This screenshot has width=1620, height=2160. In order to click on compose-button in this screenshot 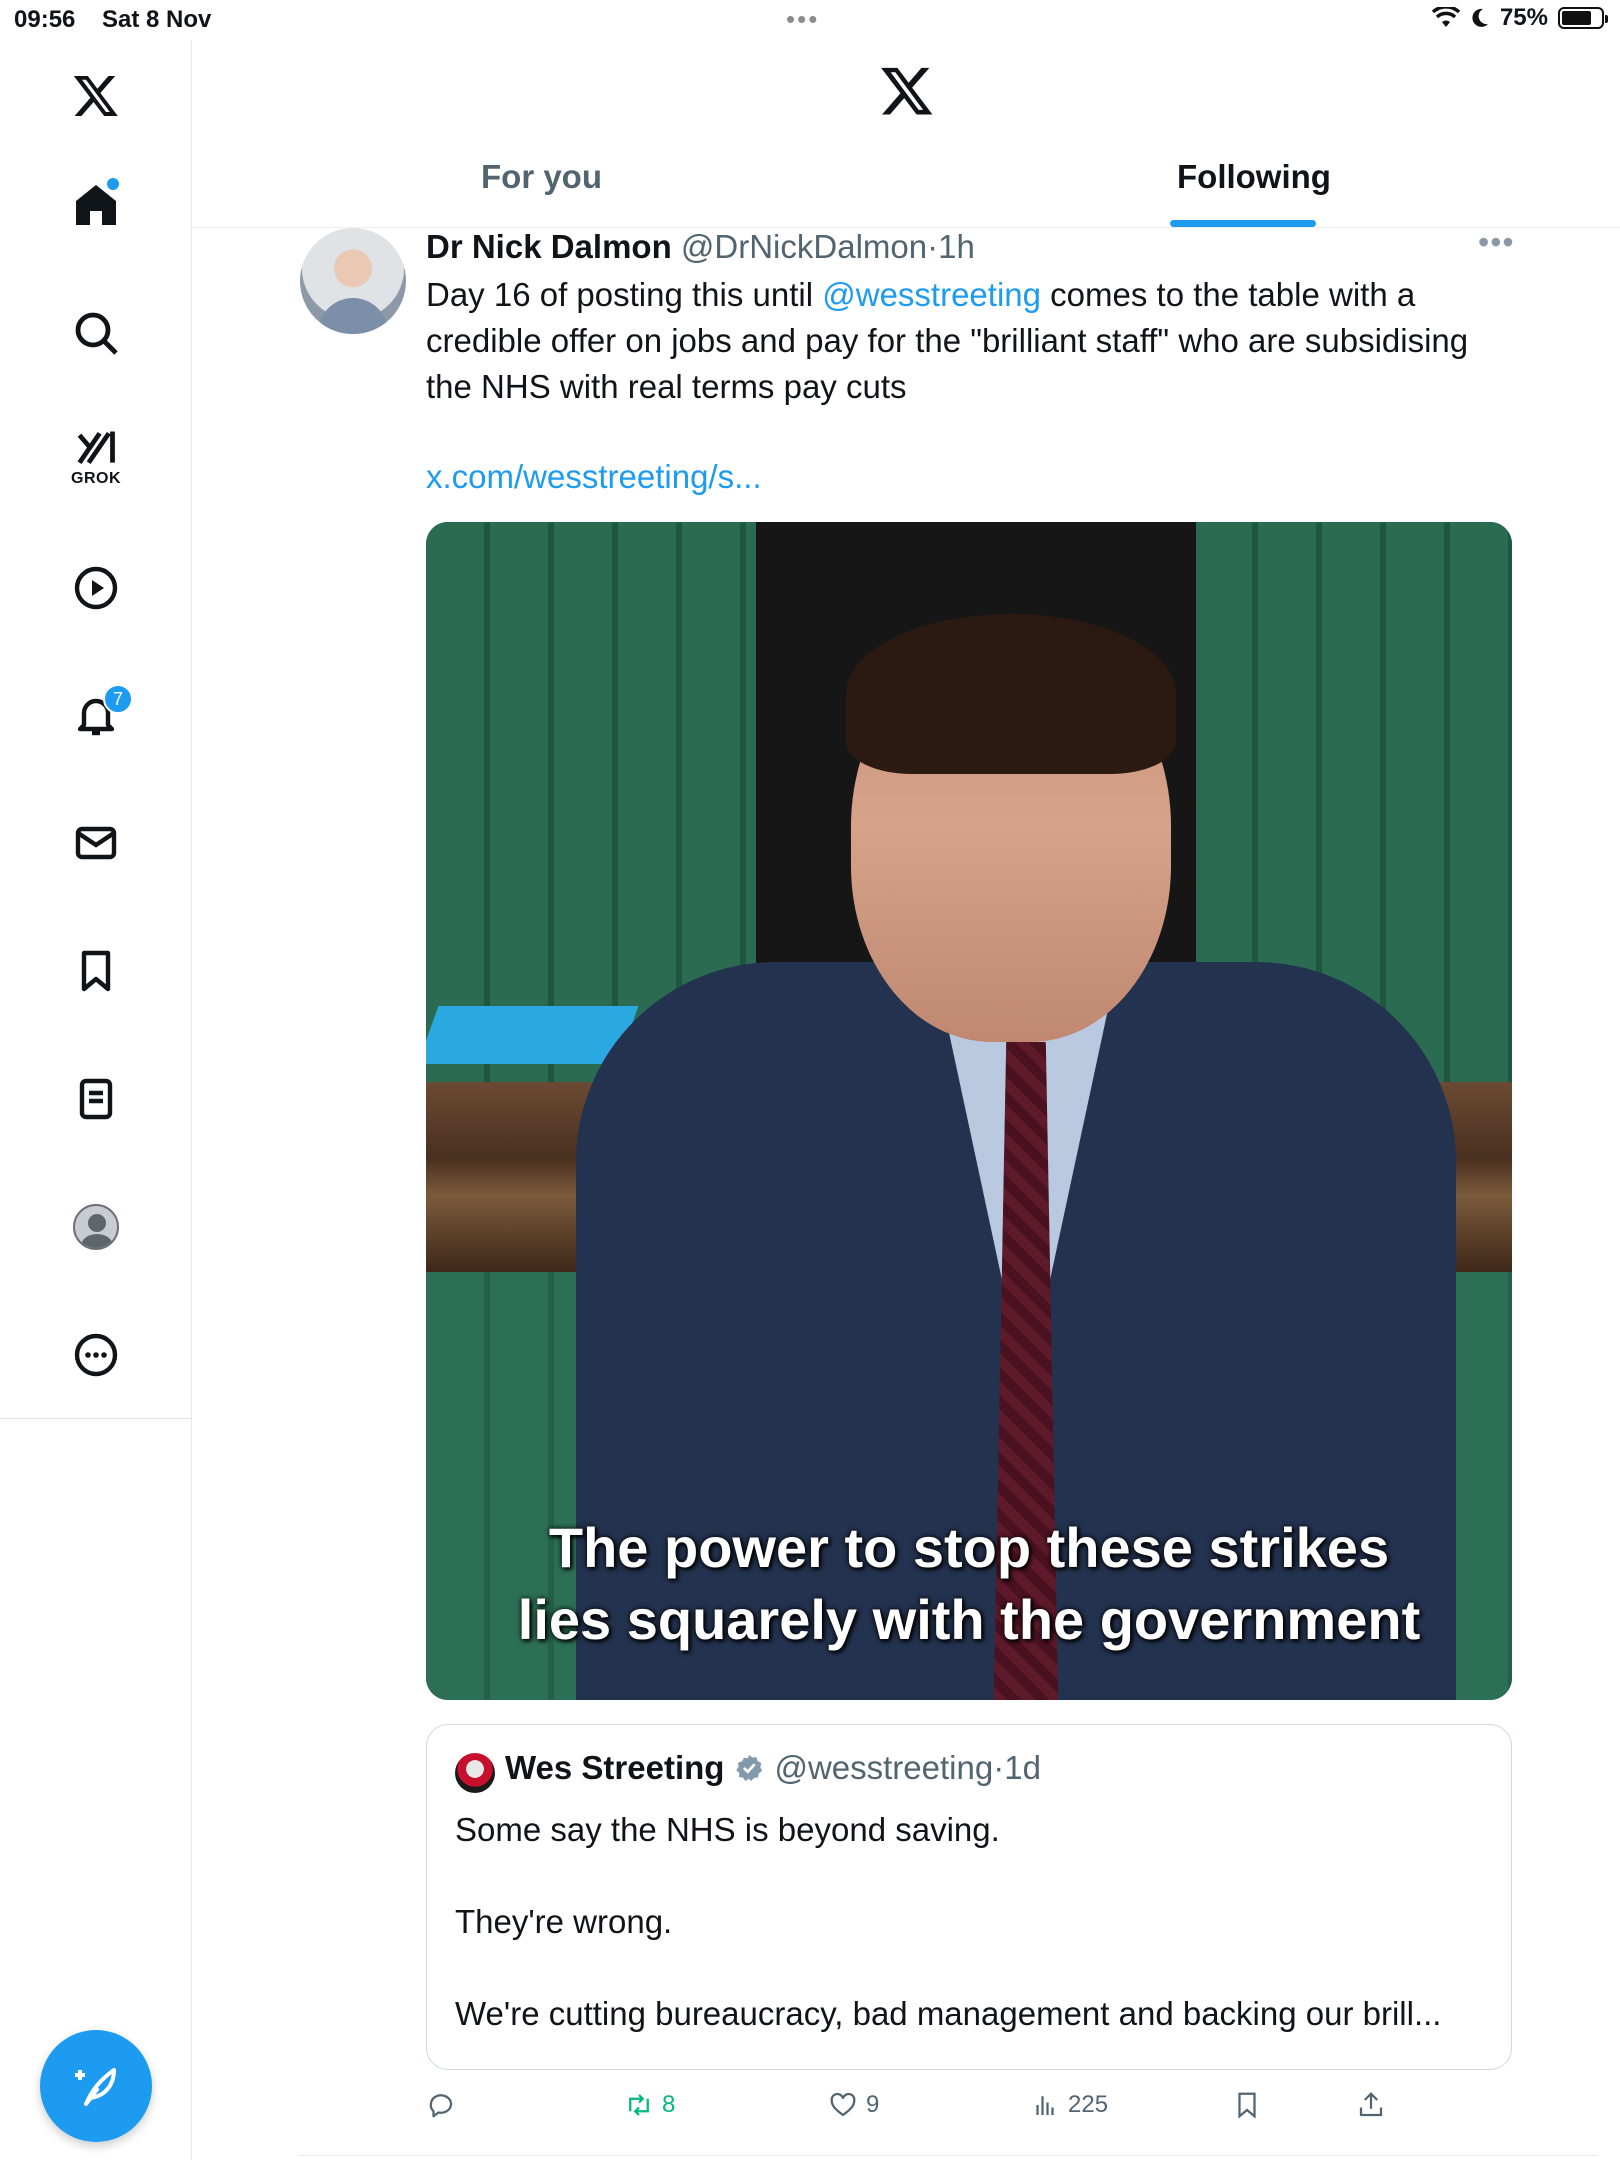, I will do `click(96, 2086)`.